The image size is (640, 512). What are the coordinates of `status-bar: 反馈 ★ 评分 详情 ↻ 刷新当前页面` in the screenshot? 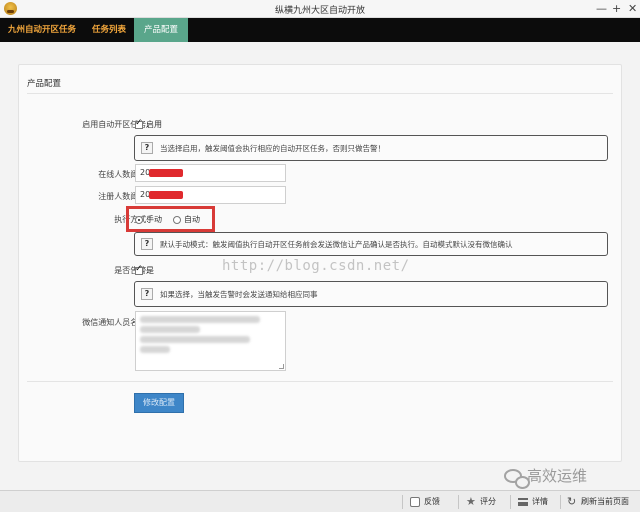 It's located at (320, 501).